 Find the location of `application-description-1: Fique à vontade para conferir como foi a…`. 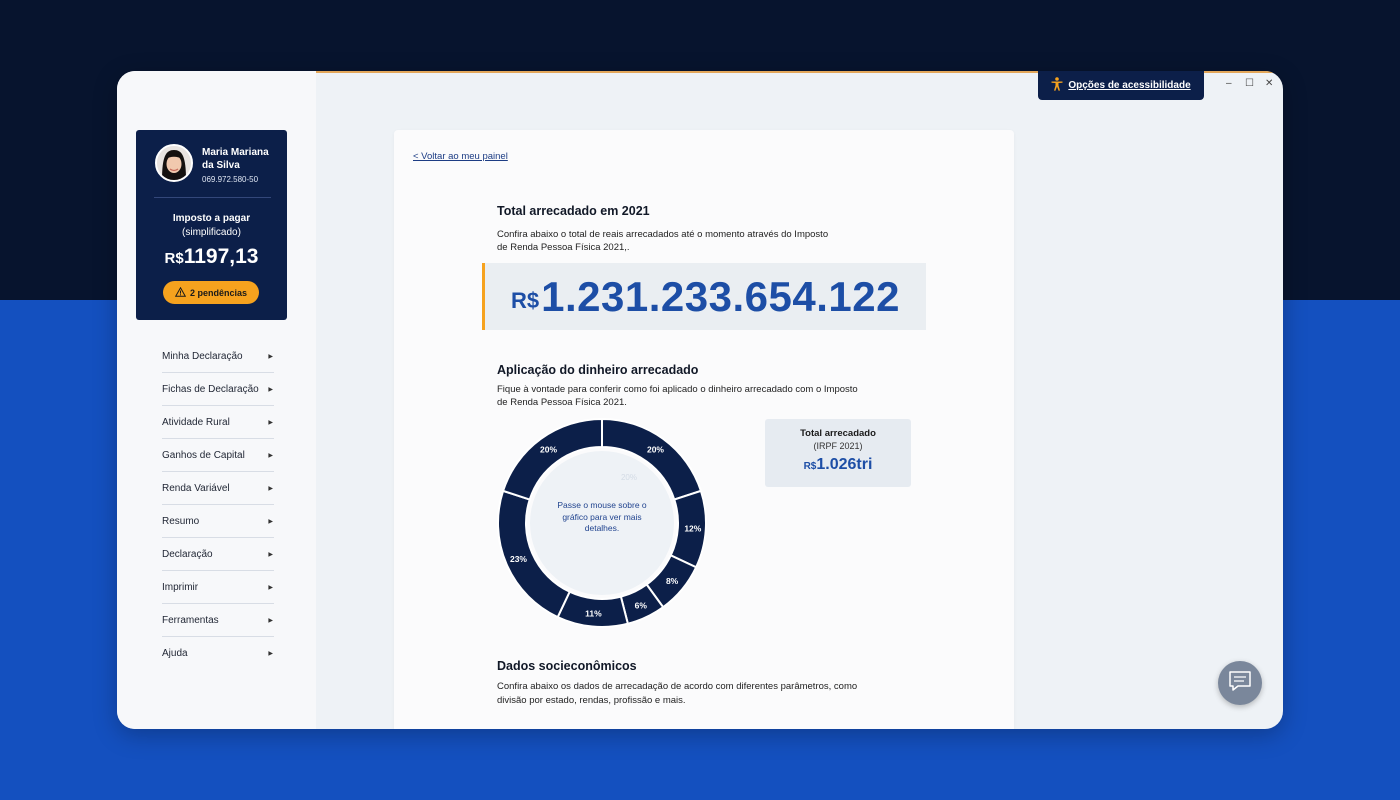

application-description-1: Fique à vontade para conferir como foi a… is located at coordinates (677, 389).